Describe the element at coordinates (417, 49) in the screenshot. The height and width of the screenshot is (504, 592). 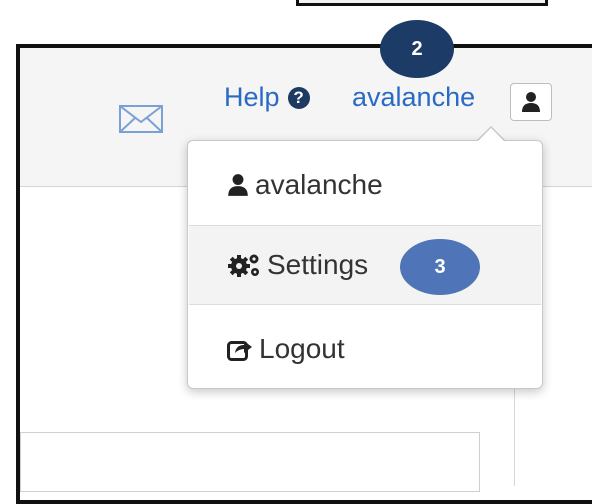
I see `callout-badge-2: 2` at that location.